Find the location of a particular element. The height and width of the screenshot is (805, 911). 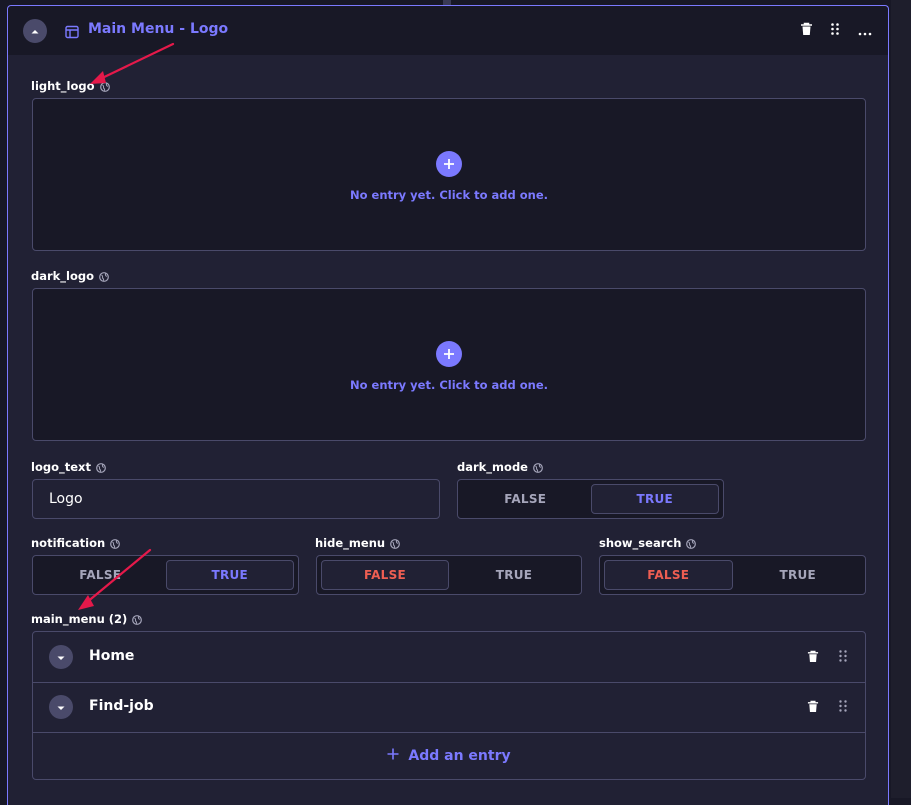

show-search-false: FALSE is located at coordinates (668, 575).